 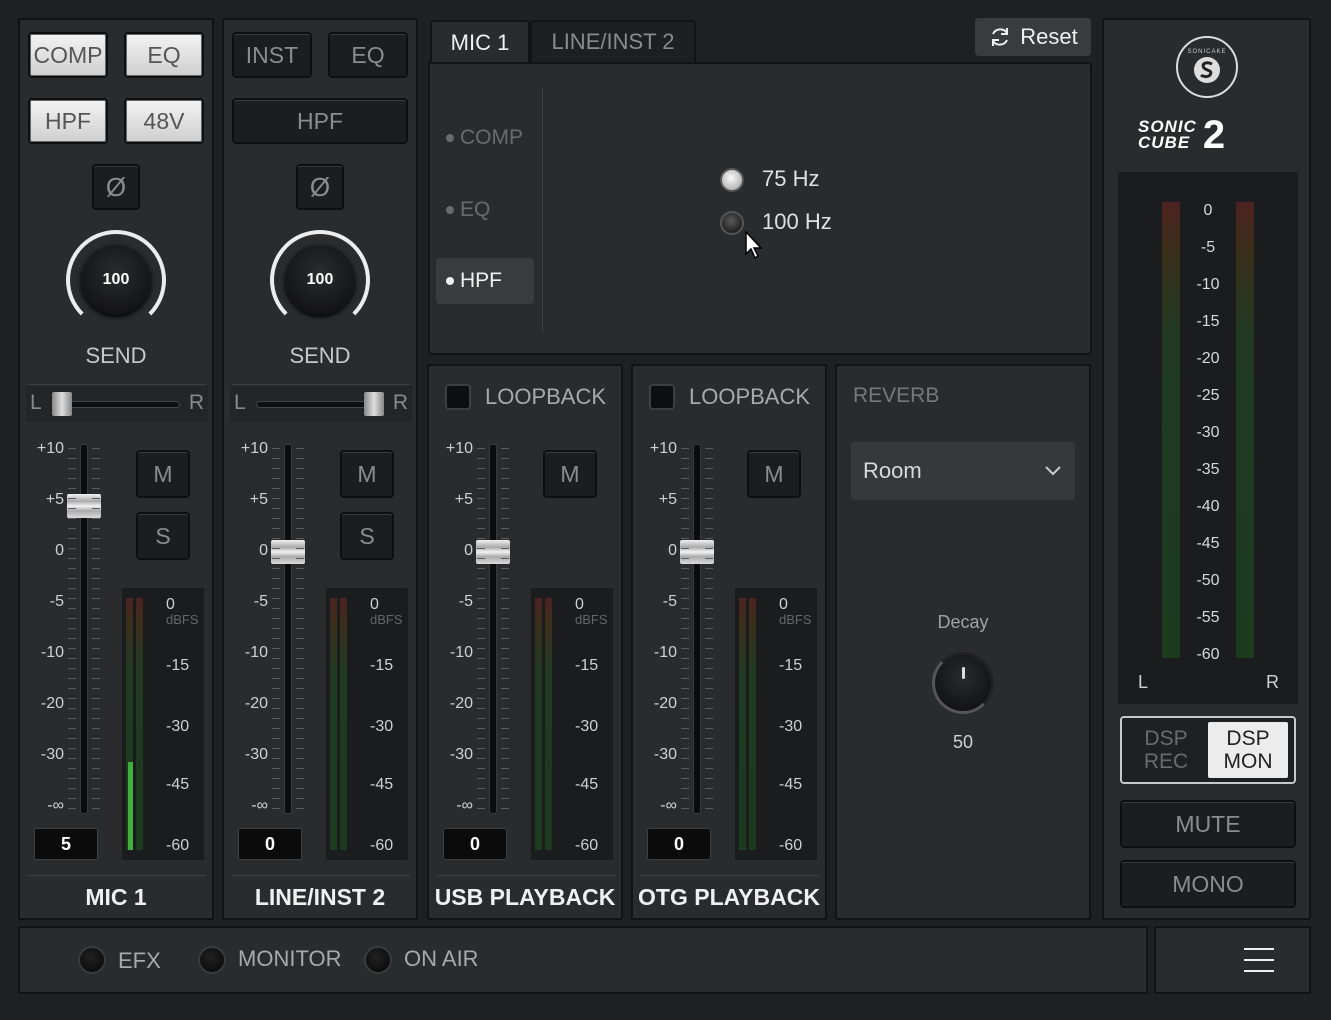 What do you see at coordinates (272, 55) in the screenshot?
I see `inst-button: INST` at bounding box center [272, 55].